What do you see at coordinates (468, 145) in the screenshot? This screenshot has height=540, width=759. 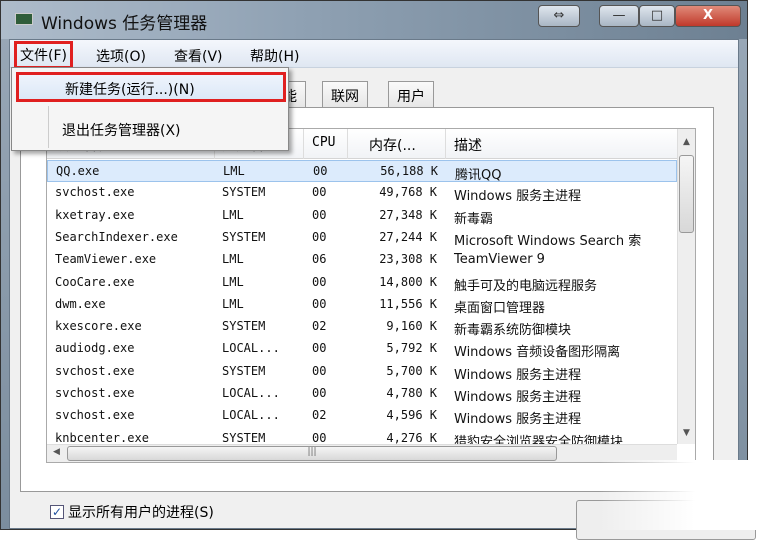 I see `header-description: 描述` at bounding box center [468, 145].